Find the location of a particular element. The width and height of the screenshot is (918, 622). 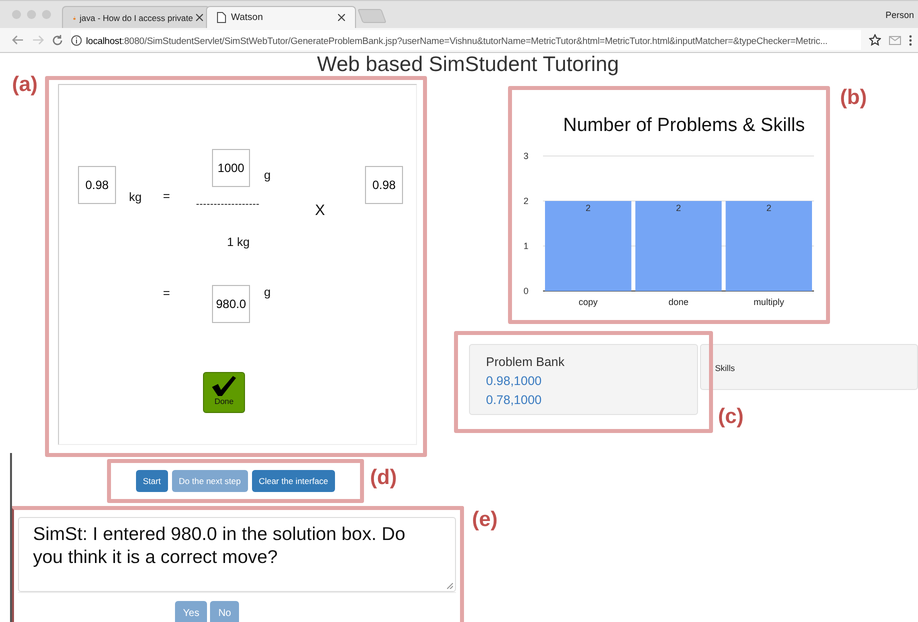

axis-tick-label: 1 is located at coordinates (526, 246).